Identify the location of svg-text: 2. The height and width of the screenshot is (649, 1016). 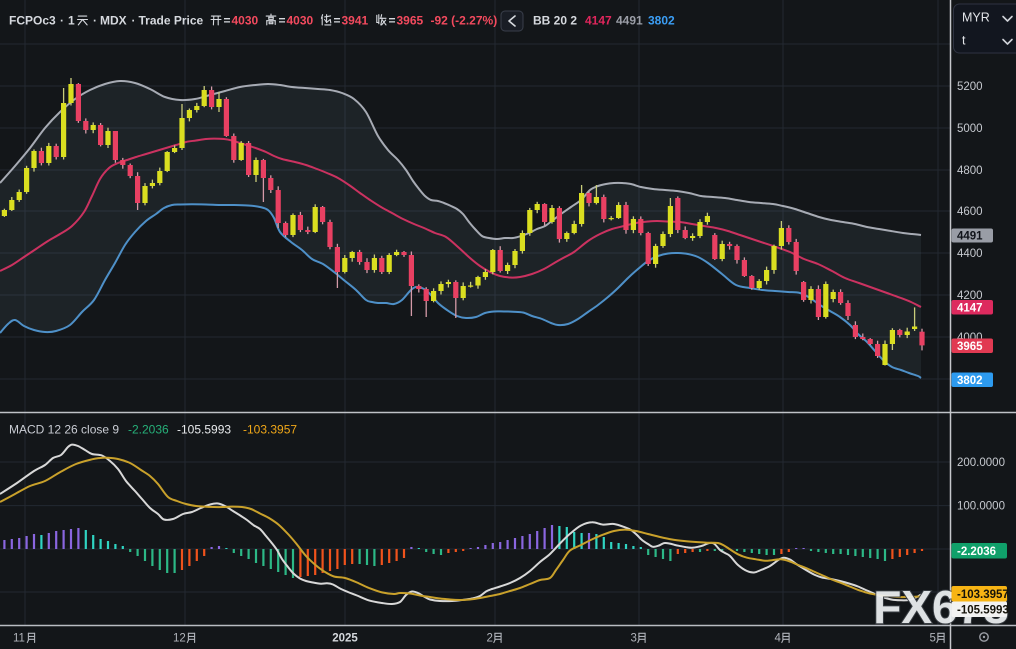
(490, 639).